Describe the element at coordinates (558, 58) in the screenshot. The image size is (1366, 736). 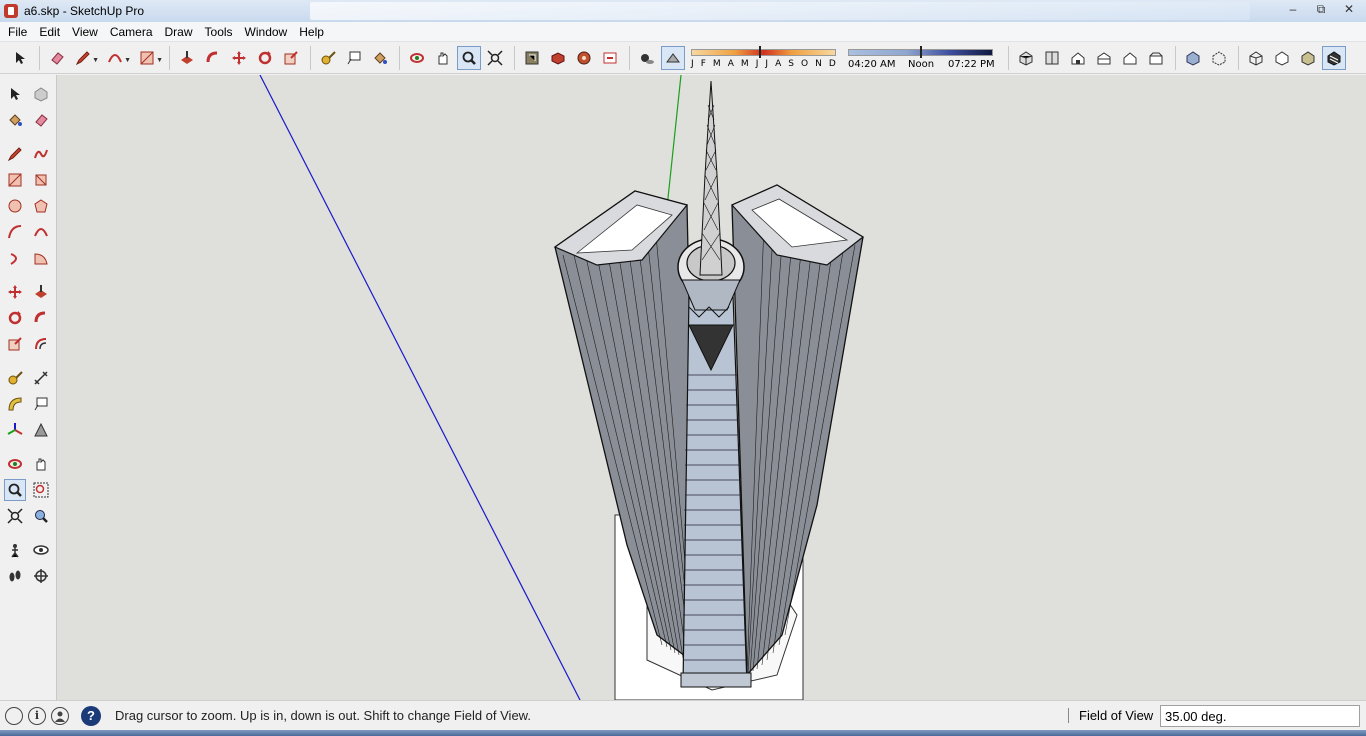
I see `extension-warehouse-button` at that location.